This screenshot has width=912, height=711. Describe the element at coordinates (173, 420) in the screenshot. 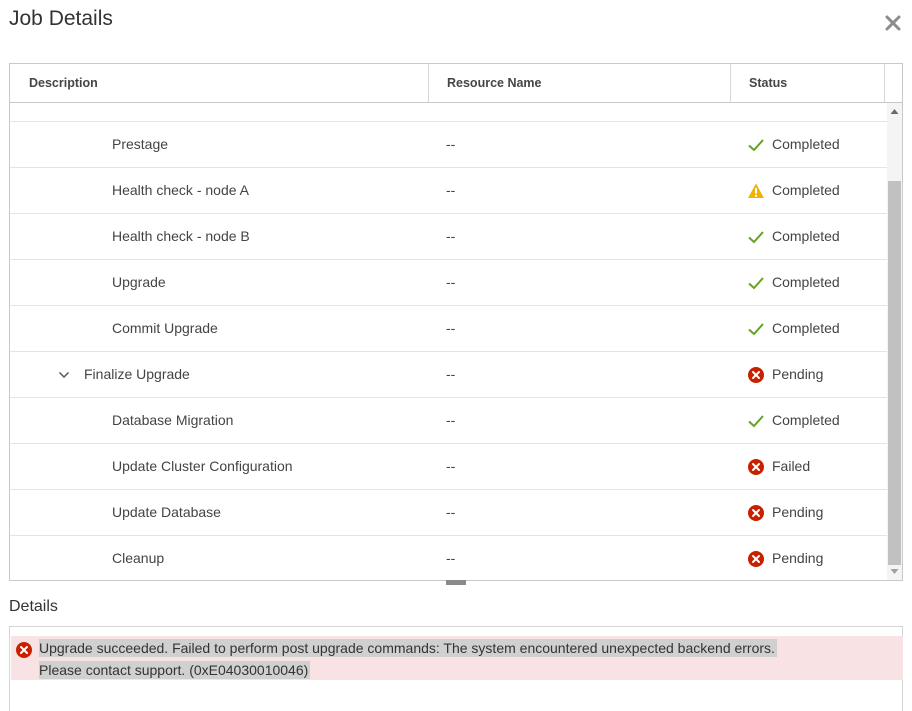

I see `row-description: Database Migration` at that location.